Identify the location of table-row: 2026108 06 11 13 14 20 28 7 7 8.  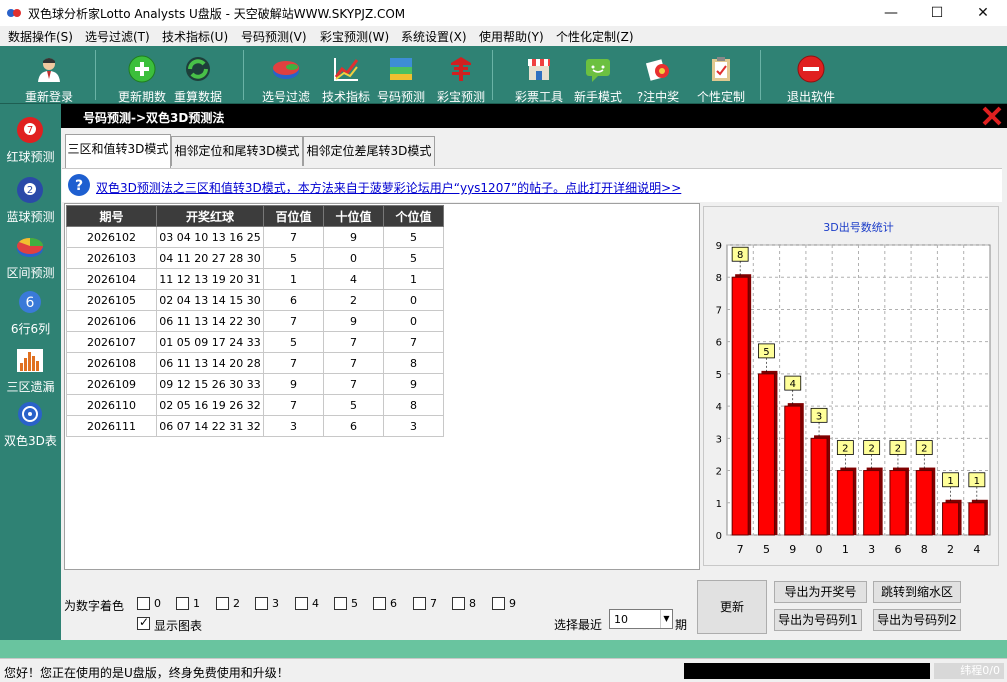
(255, 363).